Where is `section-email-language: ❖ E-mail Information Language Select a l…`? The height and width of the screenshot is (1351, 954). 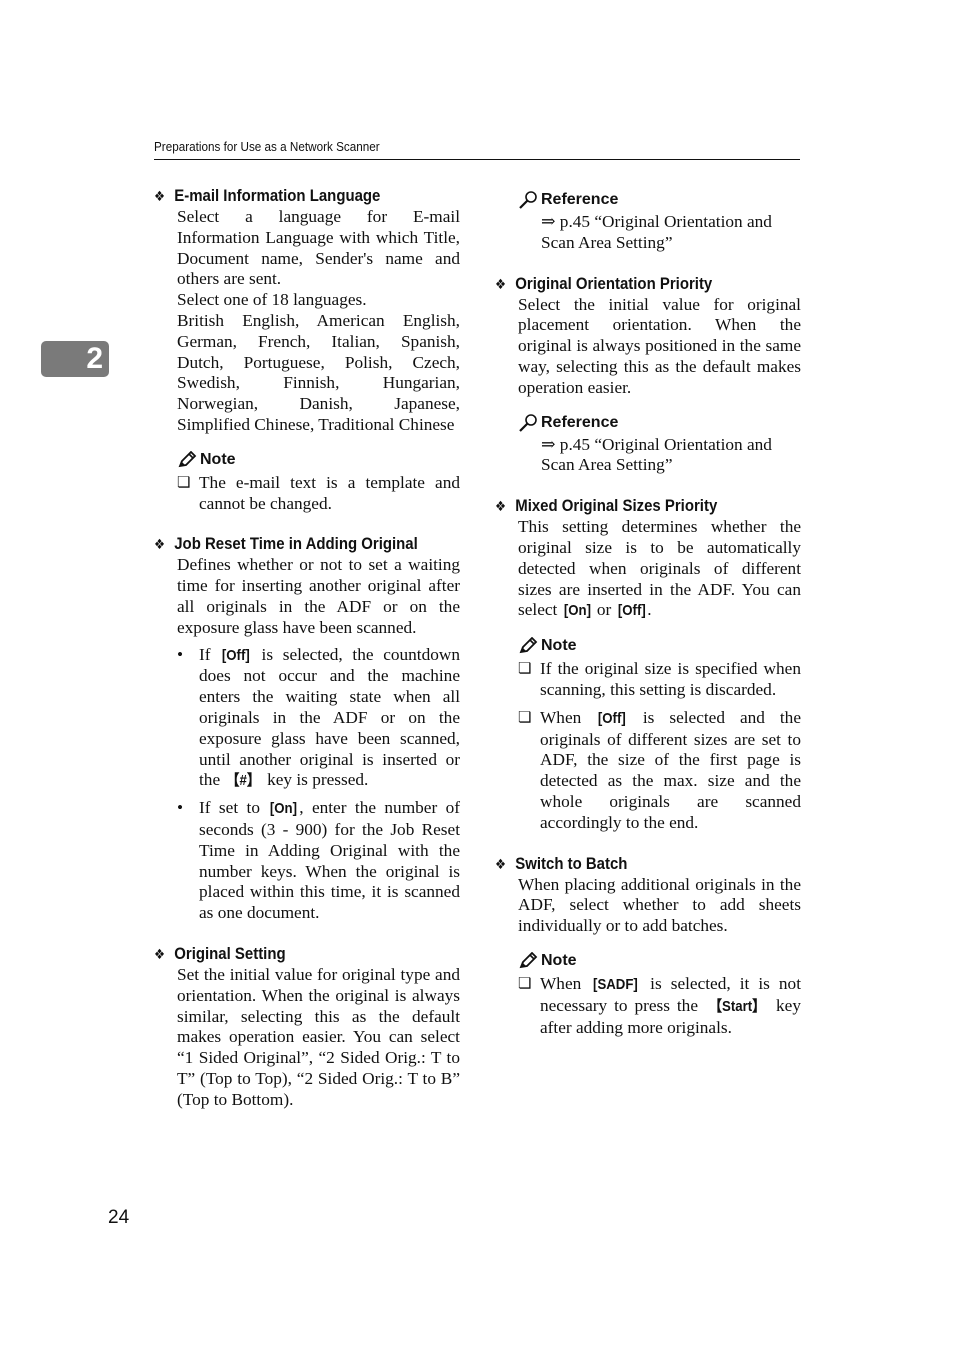
section-email-language: ❖ E-mail Information Language Select a l… is located at coordinates (307, 349).